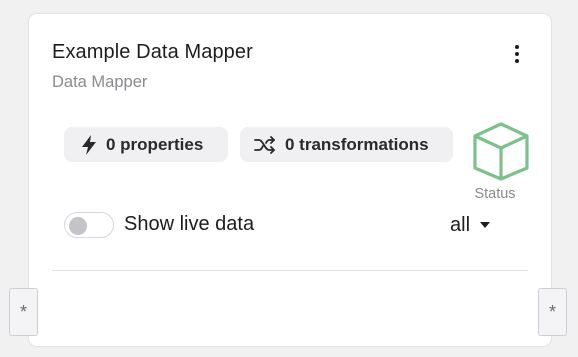 This screenshot has height=357, width=578. Describe the element at coordinates (100, 82) in the screenshot. I see `node-subtitle: Data Mapper` at that location.